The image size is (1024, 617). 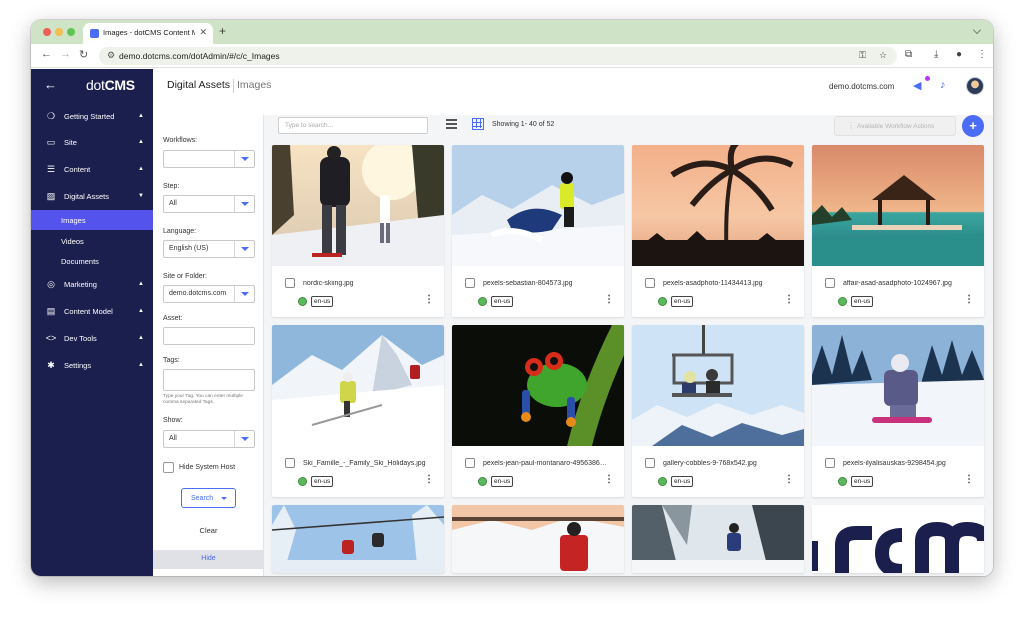 I want to click on asset-title: Ski_Famille_-_Family_Ski_Holidays.jpg, so click(x=365, y=463).